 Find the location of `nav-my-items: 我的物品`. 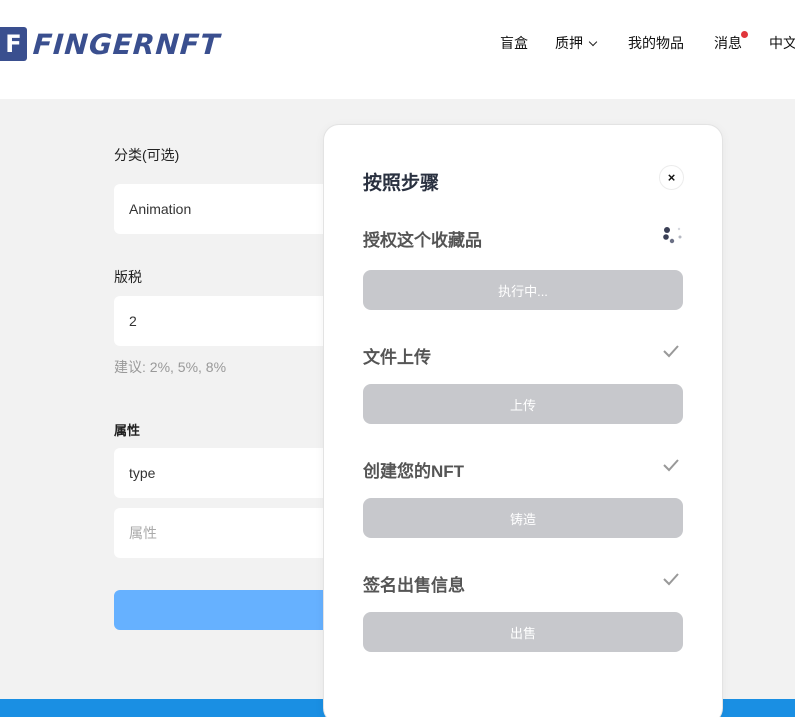

nav-my-items: 我的物品 is located at coordinates (656, 43).